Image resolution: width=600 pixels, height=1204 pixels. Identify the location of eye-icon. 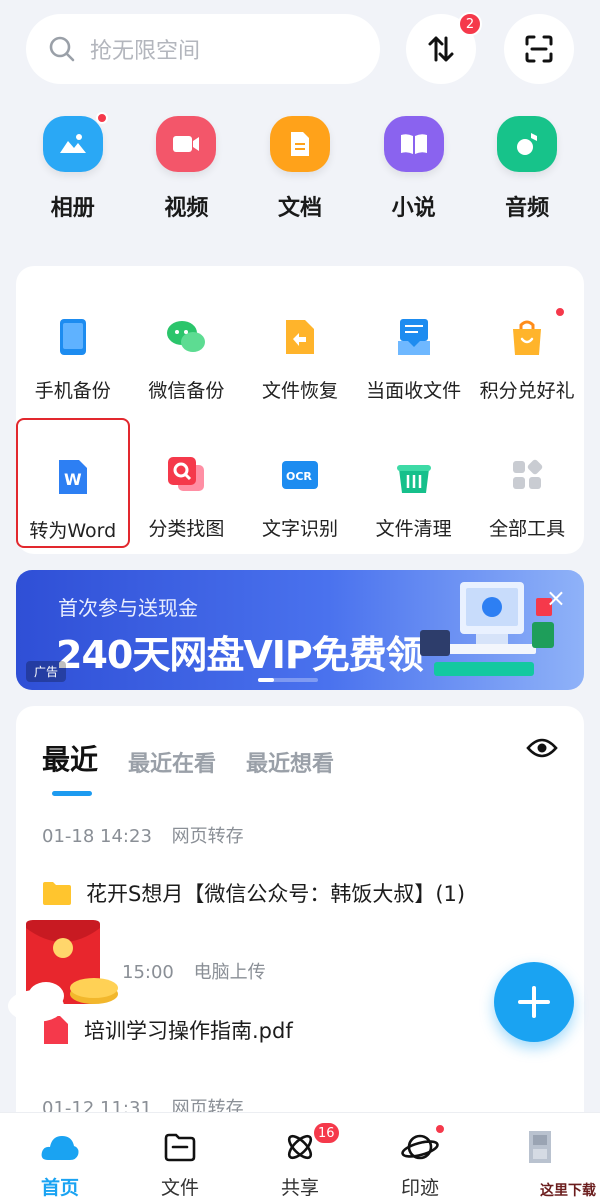
(542, 748).